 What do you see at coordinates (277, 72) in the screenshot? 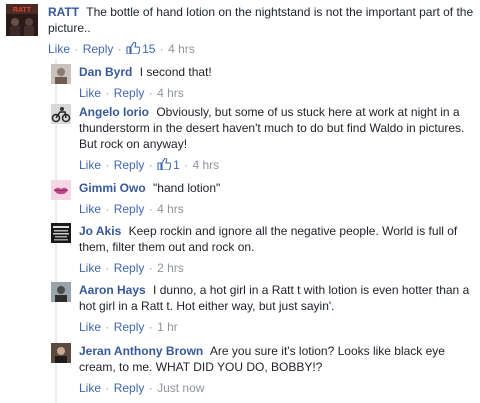
I see `comment-text: Dan Byrd I second that!` at bounding box center [277, 72].